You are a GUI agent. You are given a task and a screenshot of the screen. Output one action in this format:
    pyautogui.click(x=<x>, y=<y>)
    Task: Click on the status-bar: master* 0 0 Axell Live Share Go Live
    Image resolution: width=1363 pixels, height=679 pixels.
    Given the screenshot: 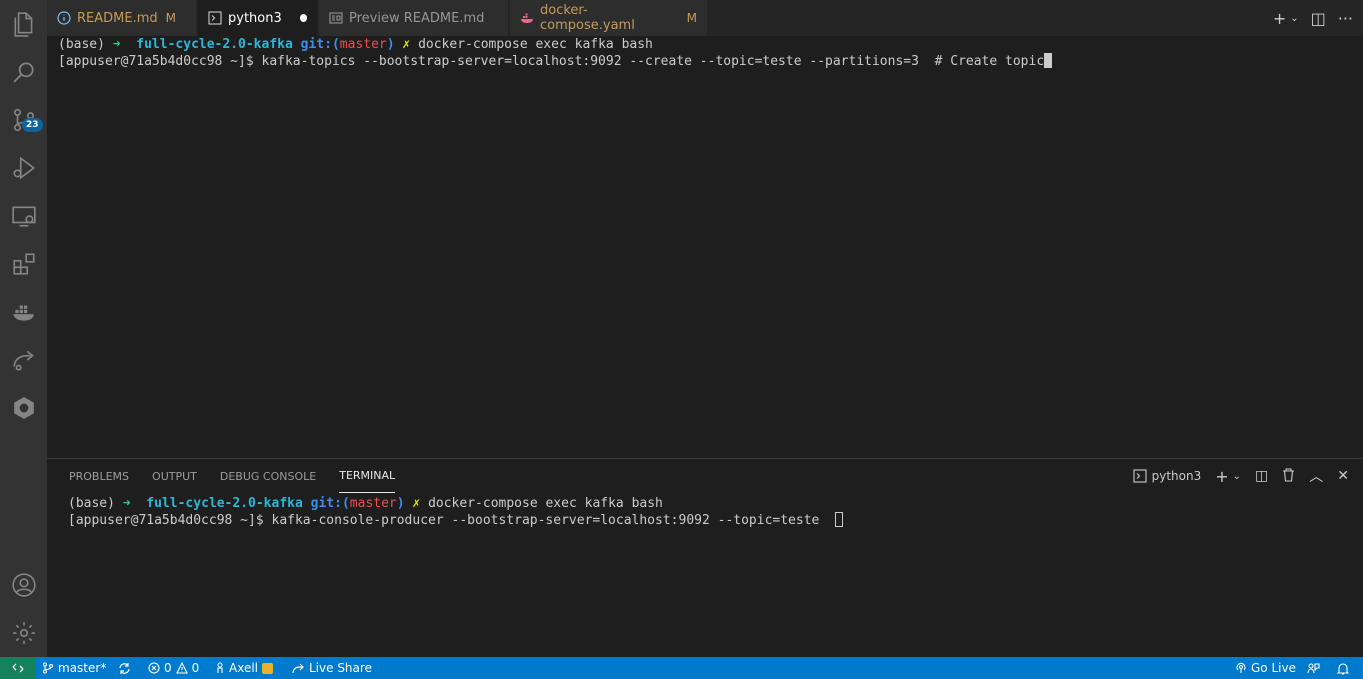 What is the action you would take?
    pyautogui.click(x=681, y=668)
    